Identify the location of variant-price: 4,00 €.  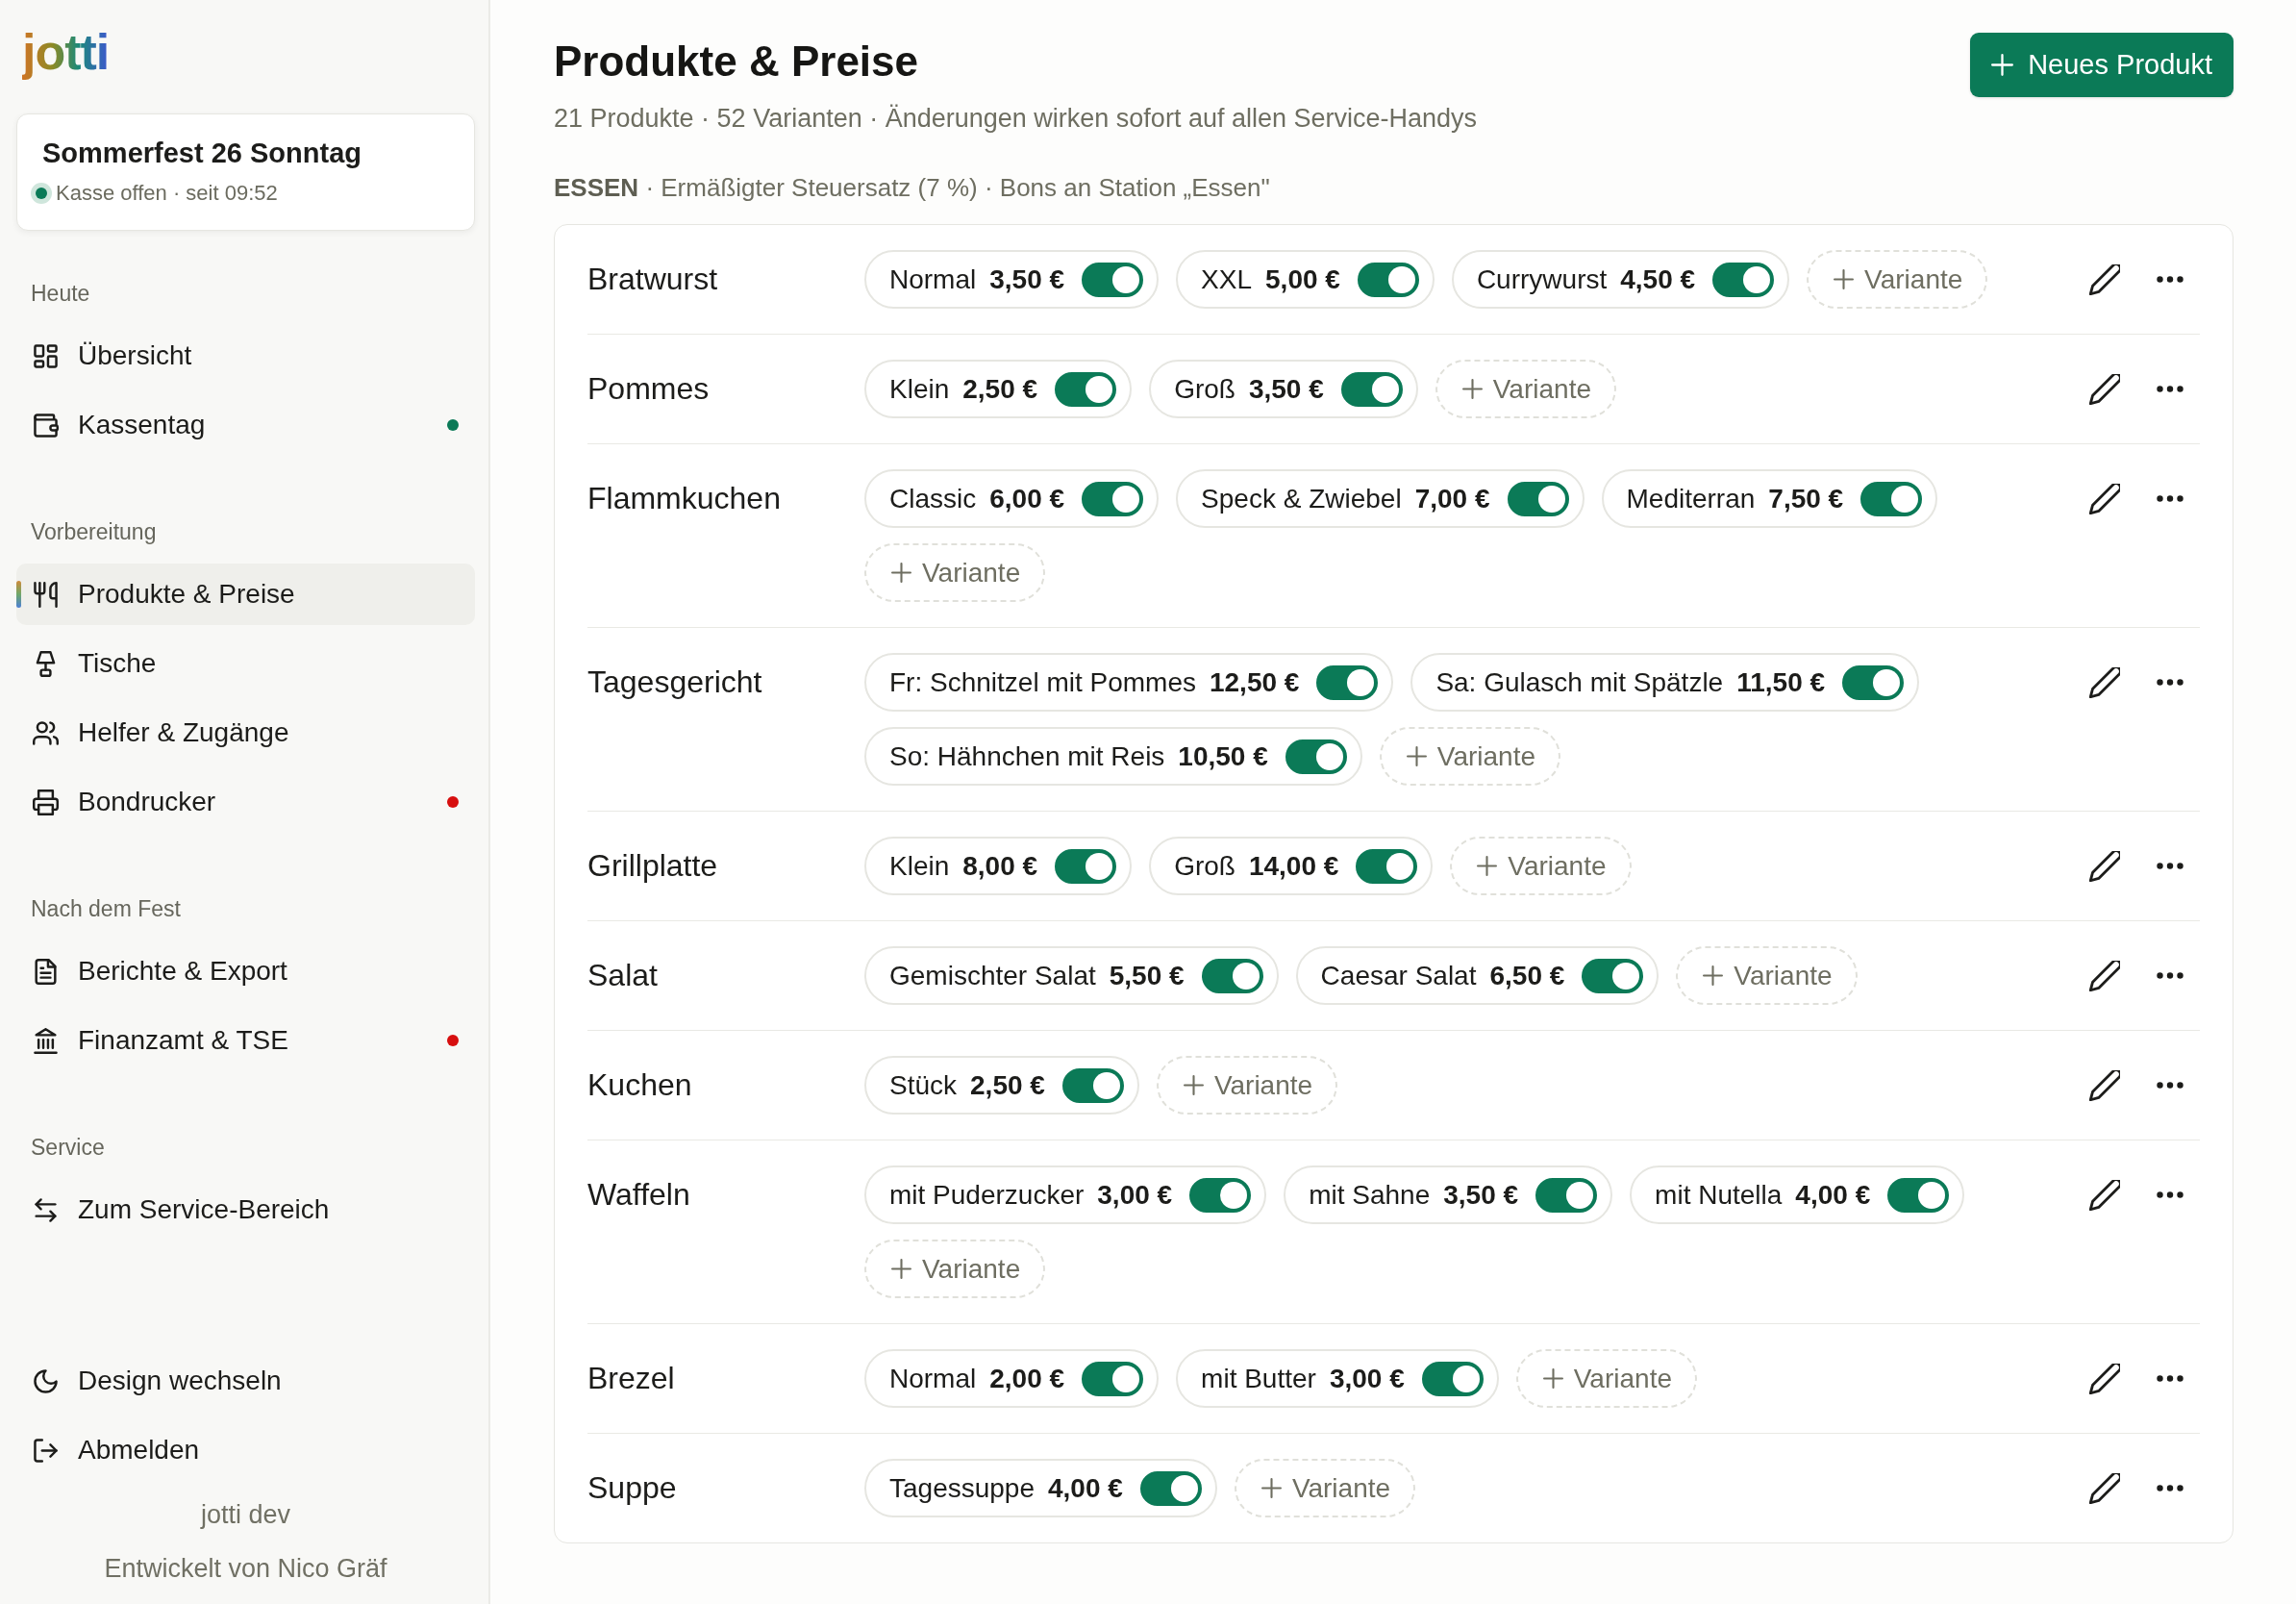
(1833, 1195).